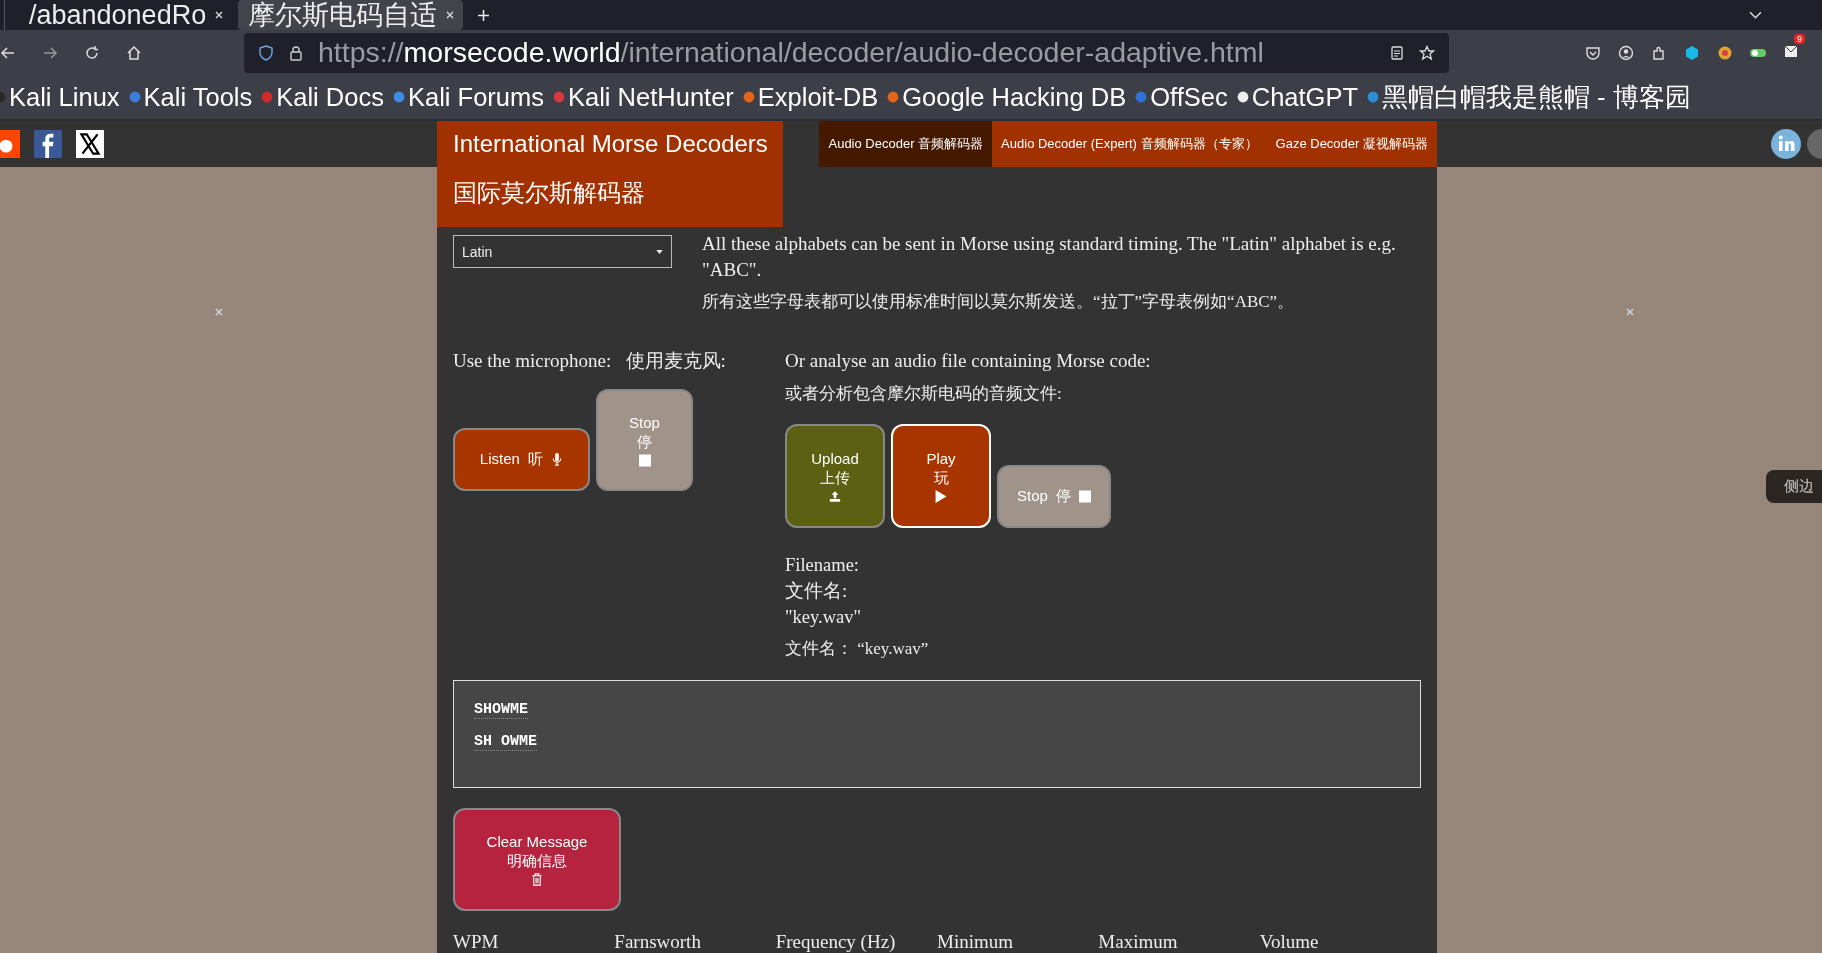 The image size is (1822, 953). What do you see at coordinates (835, 496) in the screenshot?
I see `upload-icon` at bounding box center [835, 496].